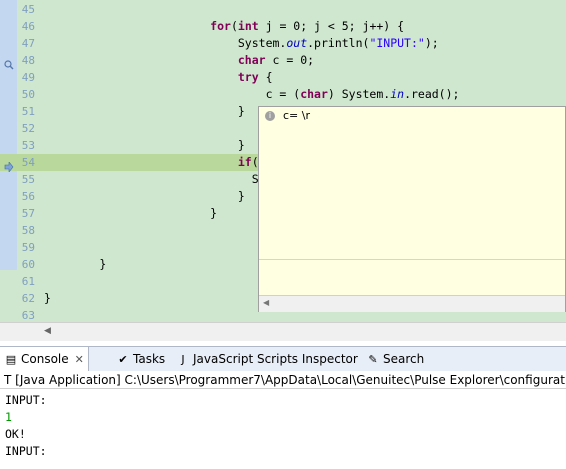  I want to click on hover-scrollbar: ◀, so click(412, 303).